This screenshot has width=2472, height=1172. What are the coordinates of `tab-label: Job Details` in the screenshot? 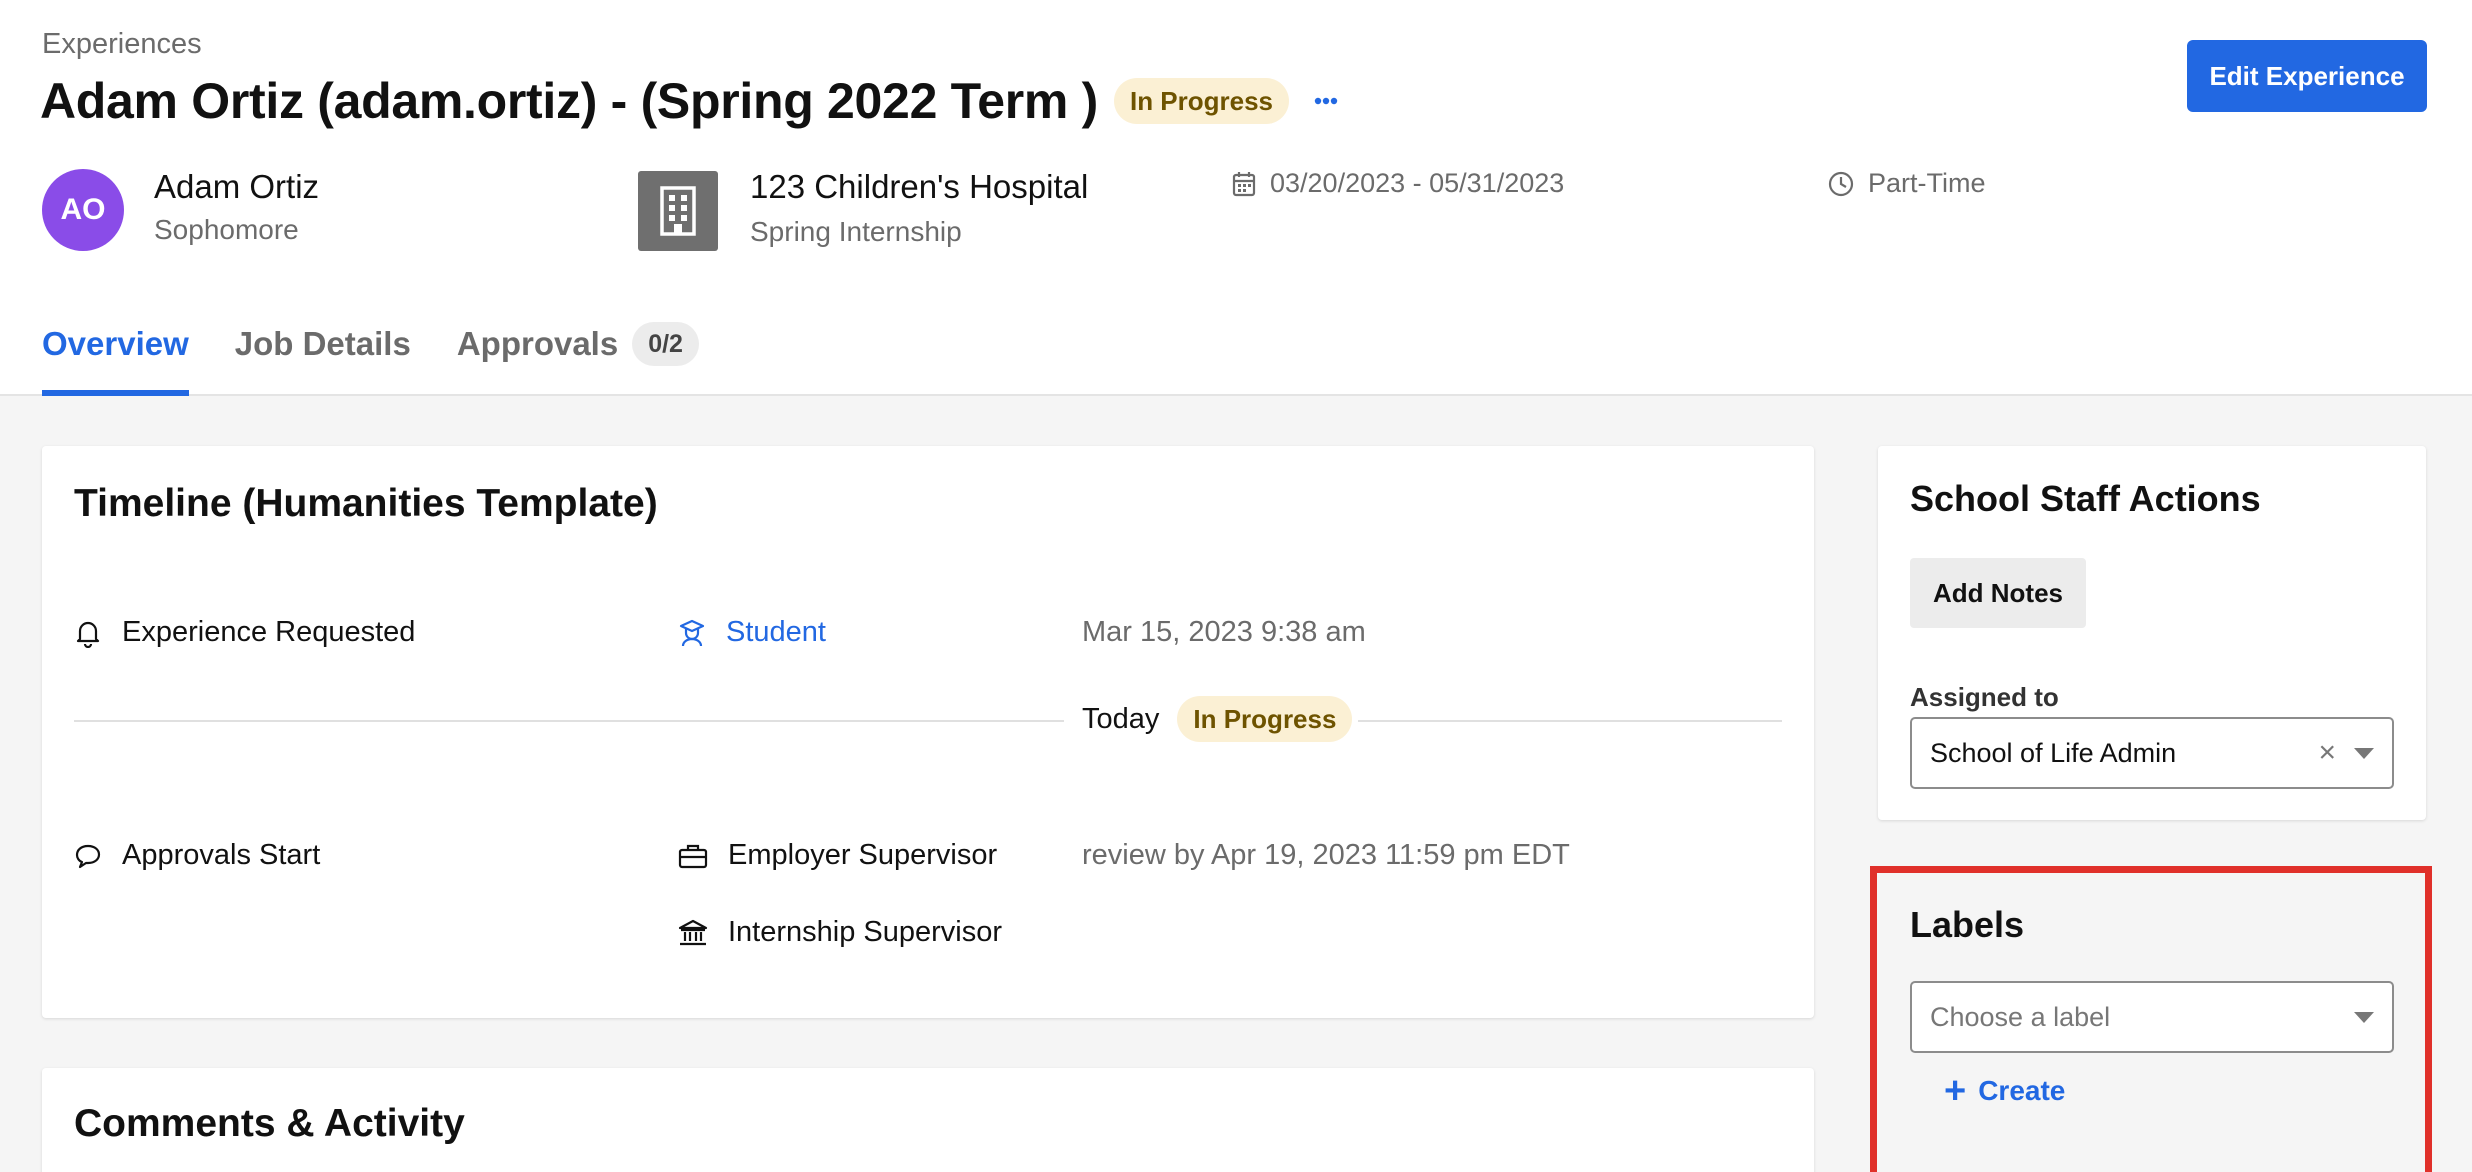 It's located at (322, 343).